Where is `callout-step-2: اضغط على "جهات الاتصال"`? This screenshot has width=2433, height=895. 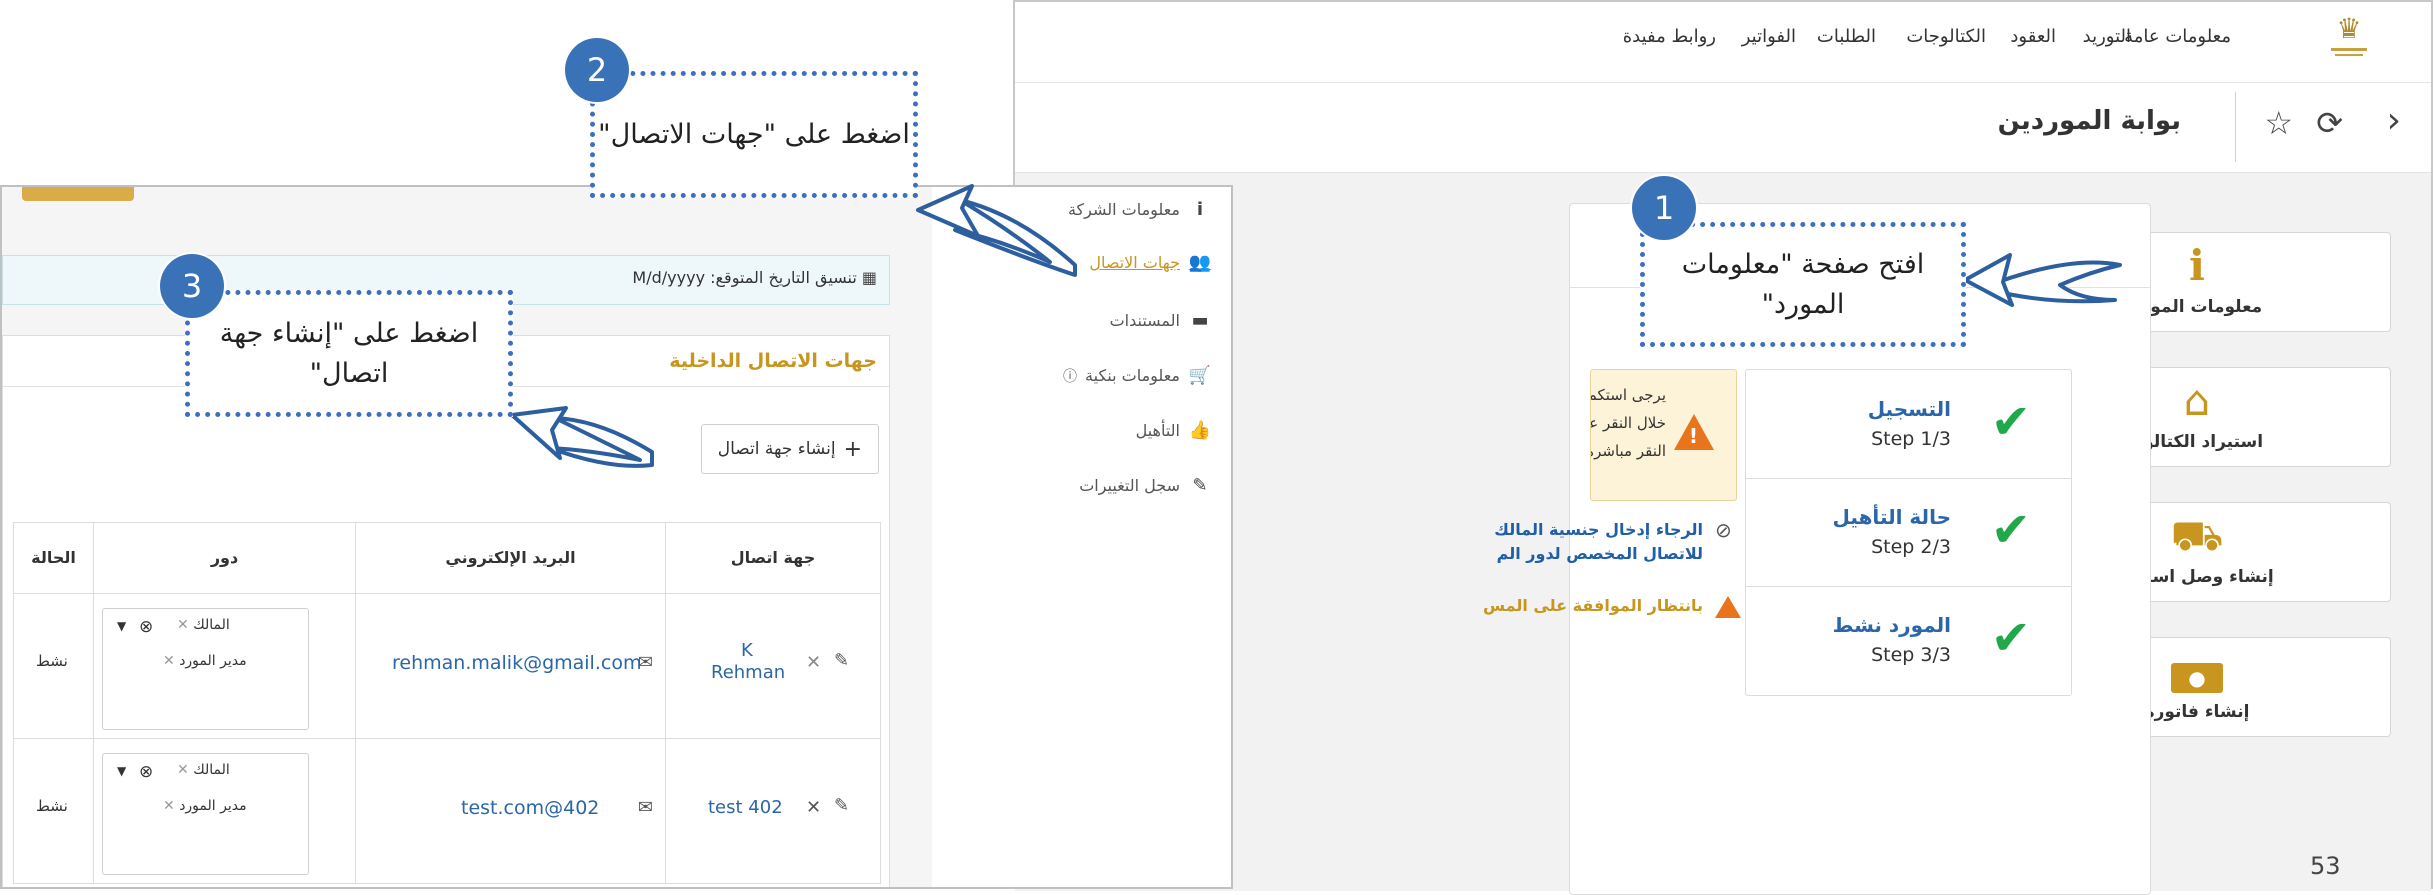
callout-step-2: اضغط على "جهات الاتصال" is located at coordinates (754, 134).